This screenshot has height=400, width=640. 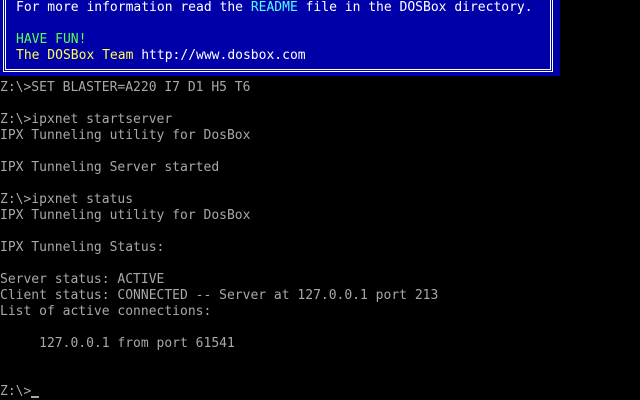 I want to click on banner-team-url: http://www.dosbox.com, so click(x=223, y=55).